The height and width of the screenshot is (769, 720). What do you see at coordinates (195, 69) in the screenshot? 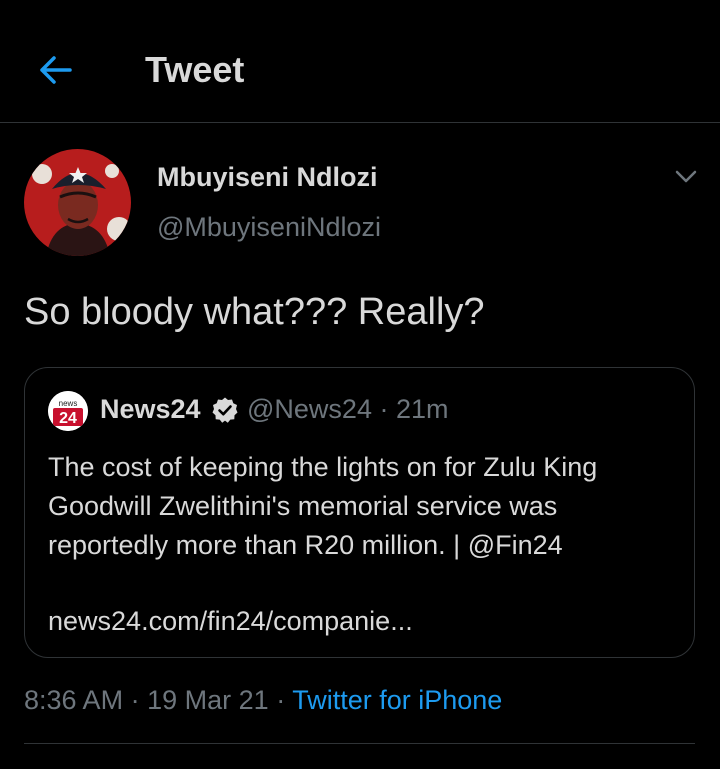
I see `page-title: Tweet` at bounding box center [195, 69].